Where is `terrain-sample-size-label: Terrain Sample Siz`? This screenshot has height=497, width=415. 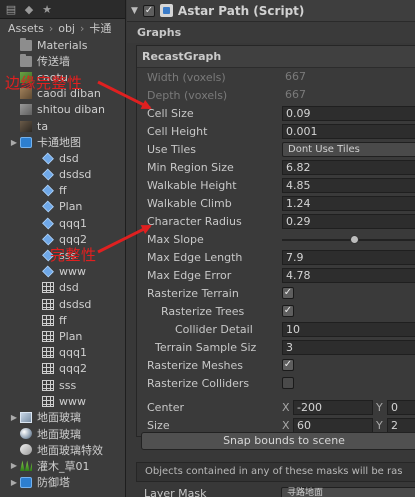 terrain-sample-size-label: Terrain Sample Siz is located at coordinates (206, 347).